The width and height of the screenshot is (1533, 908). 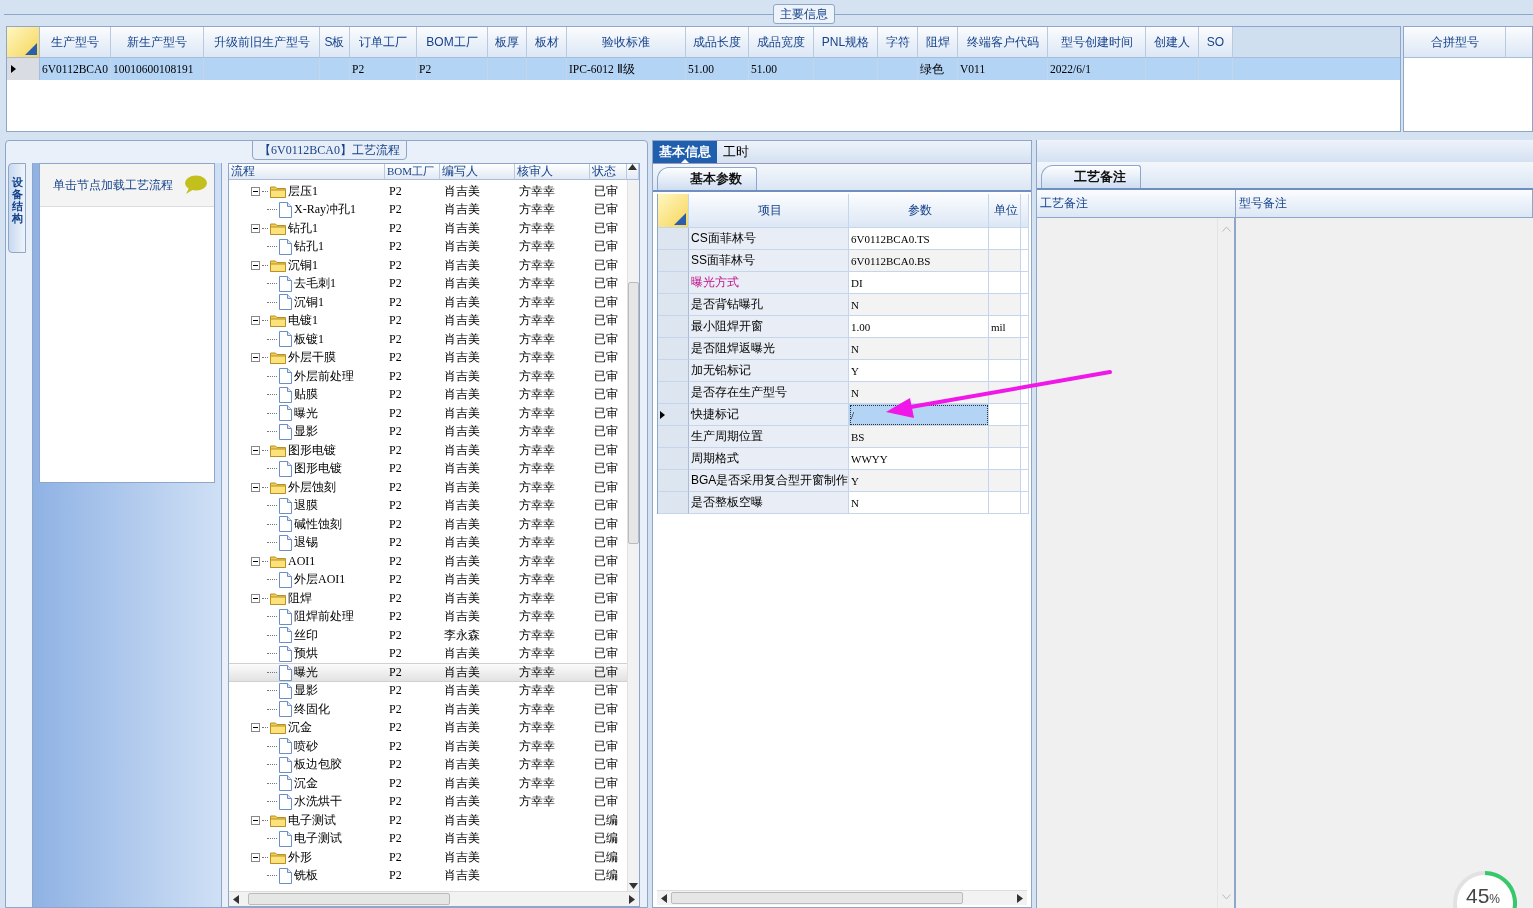 I want to click on tree-row: 外层蚀刻 P2 肖吉美 方幸幸 已审, so click(x=428, y=487).